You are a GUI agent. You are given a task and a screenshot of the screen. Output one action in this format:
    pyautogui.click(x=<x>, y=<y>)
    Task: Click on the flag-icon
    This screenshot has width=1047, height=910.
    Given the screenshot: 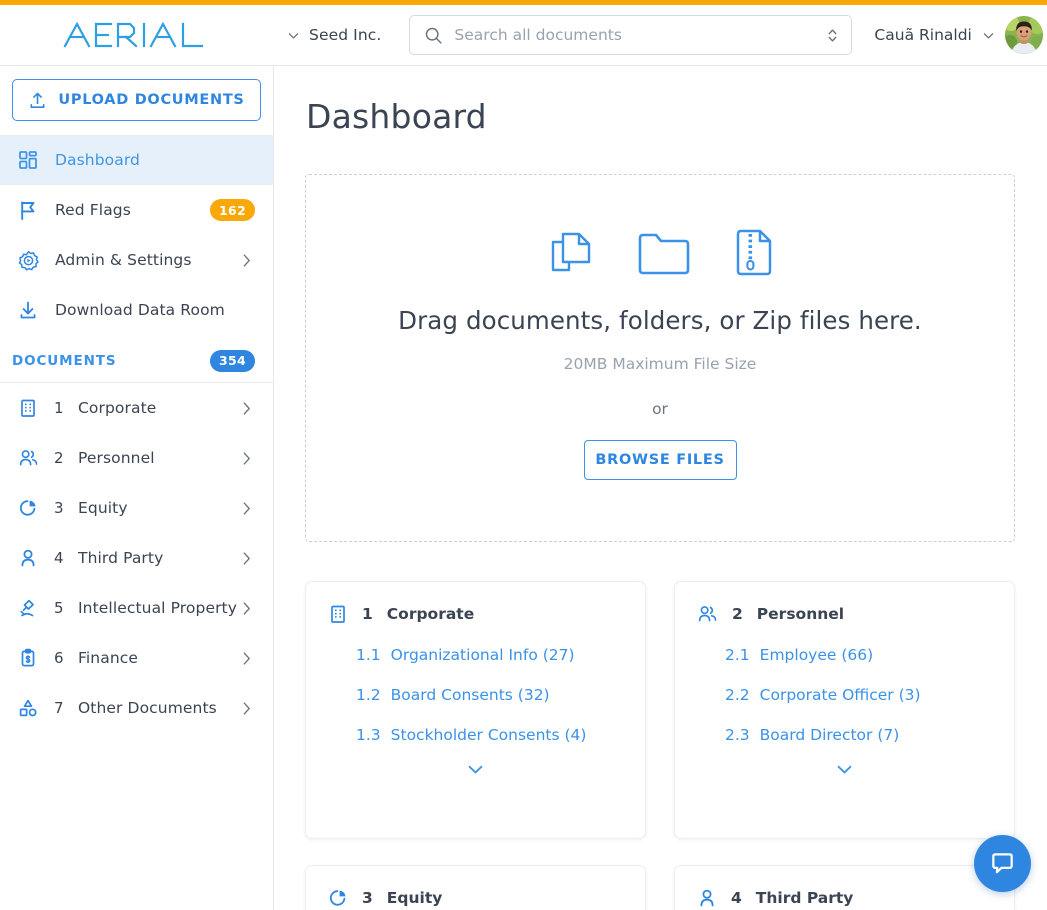 What is the action you would take?
    pyautogui.click(x=28, y=210)
    